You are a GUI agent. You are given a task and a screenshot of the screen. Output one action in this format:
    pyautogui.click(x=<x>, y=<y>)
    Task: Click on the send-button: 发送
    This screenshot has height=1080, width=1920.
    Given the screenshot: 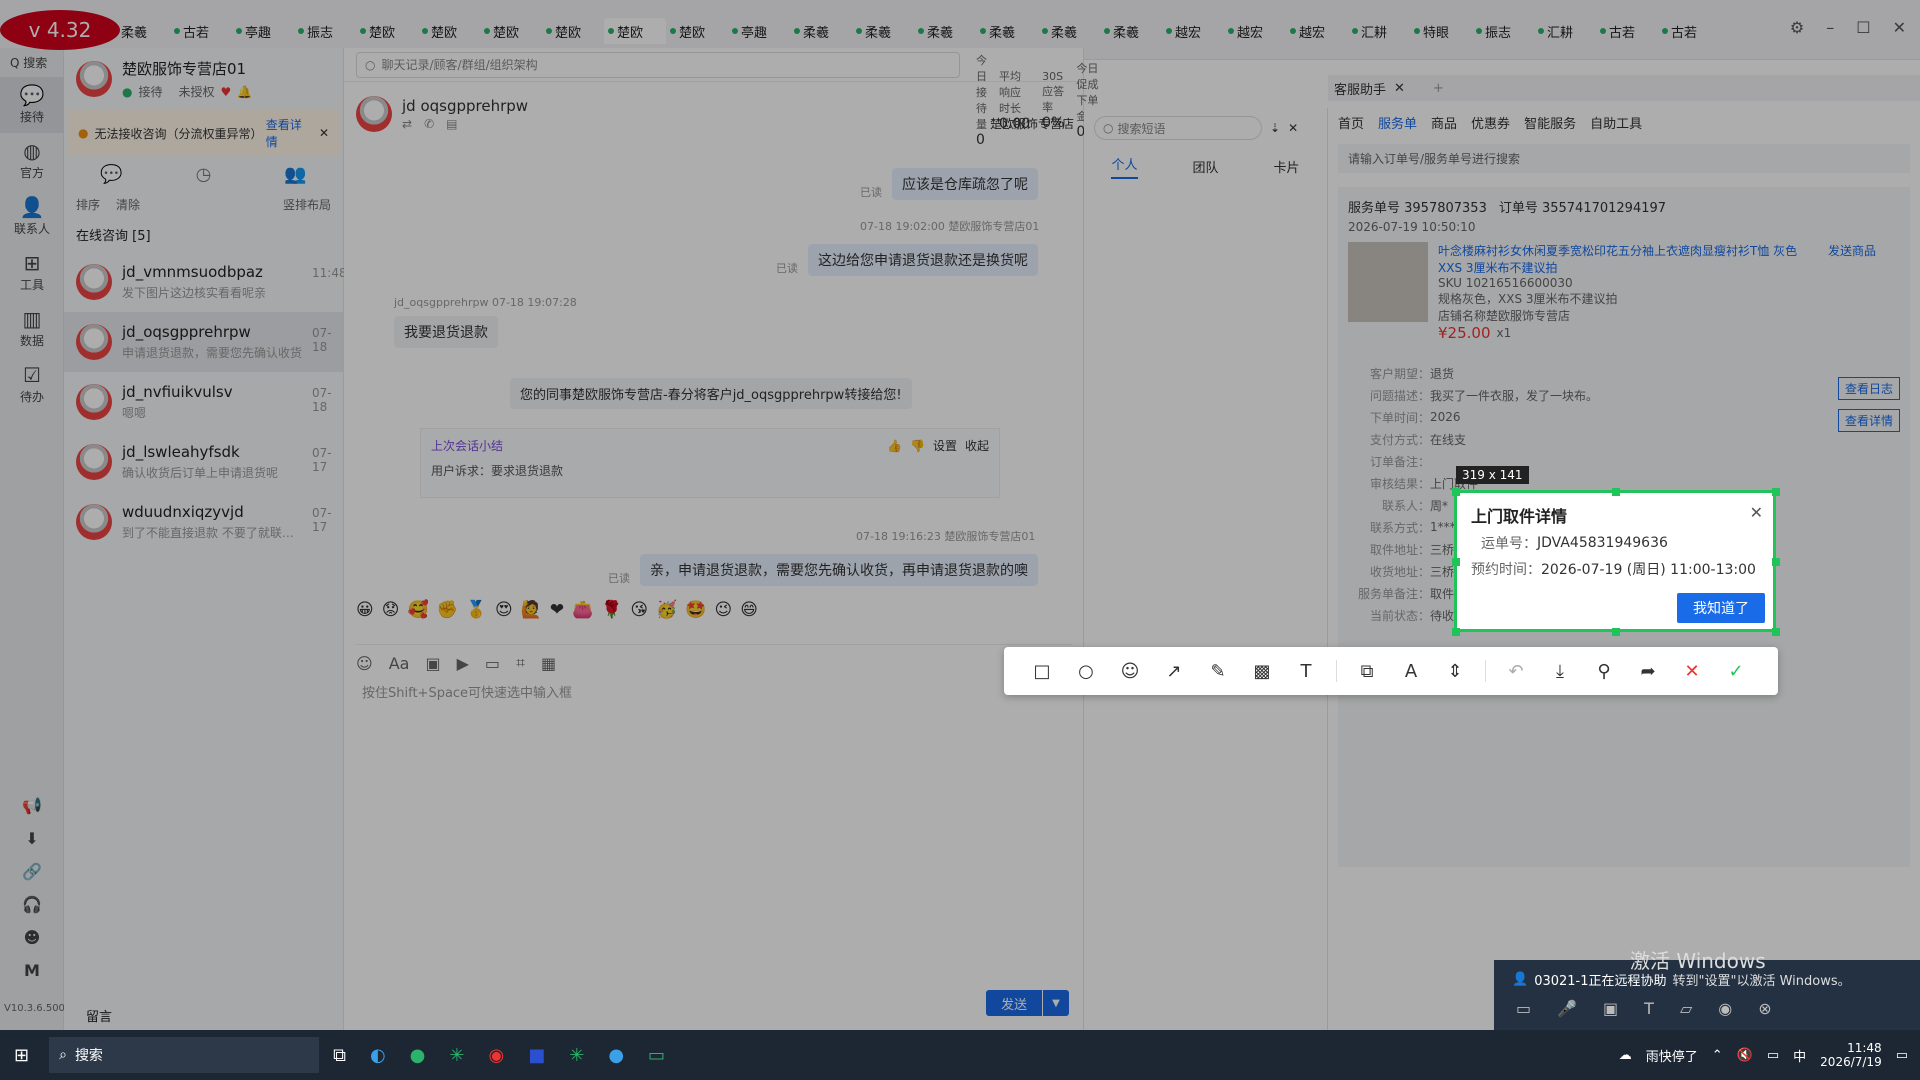 What is the action you would take?
    pyautogui.click(x=1014, y=1003)
    